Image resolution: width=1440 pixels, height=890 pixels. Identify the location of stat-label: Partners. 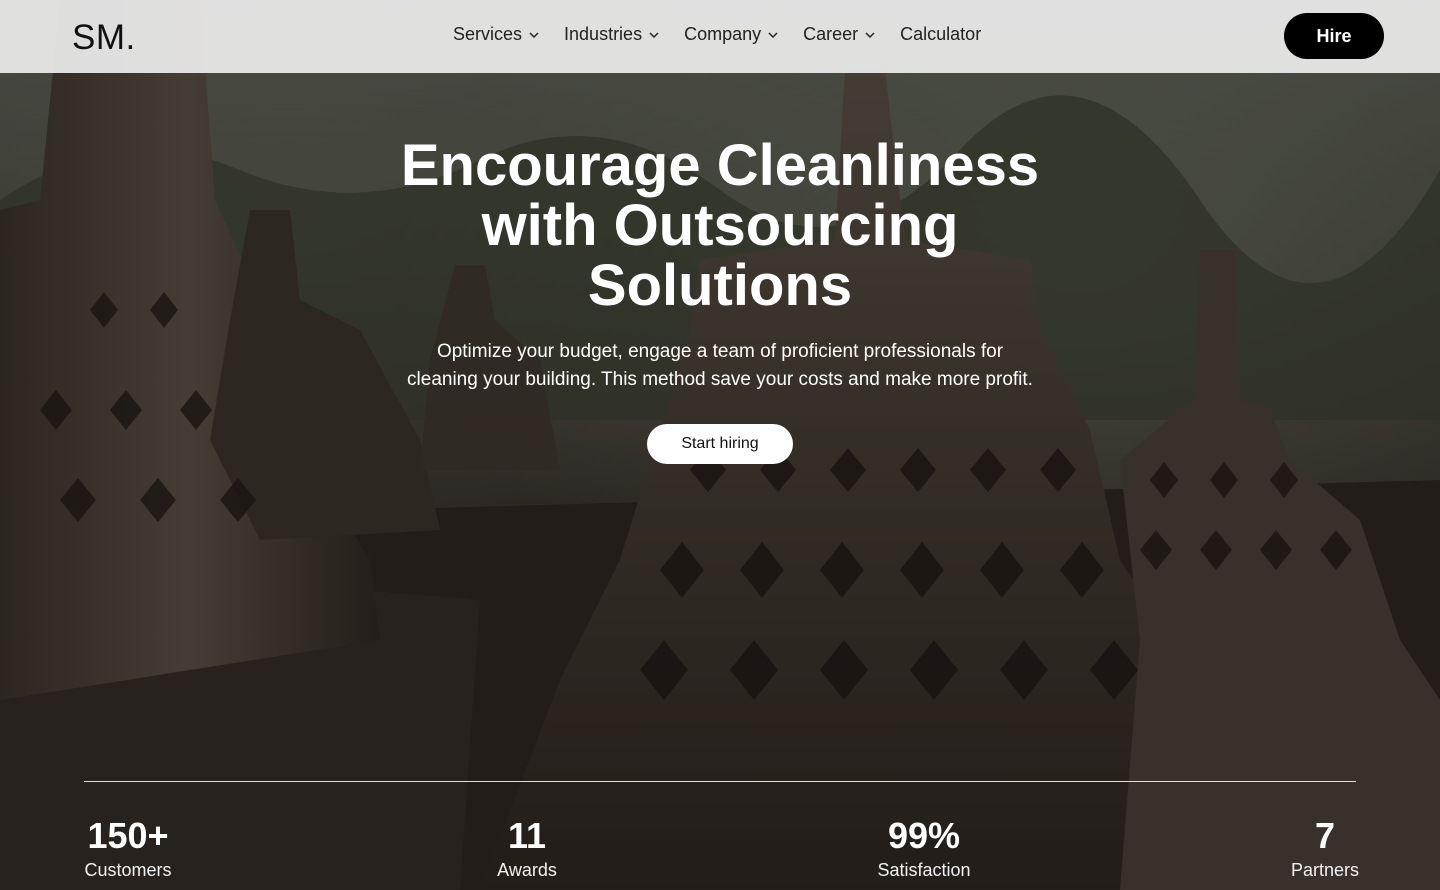
(1325, 870).